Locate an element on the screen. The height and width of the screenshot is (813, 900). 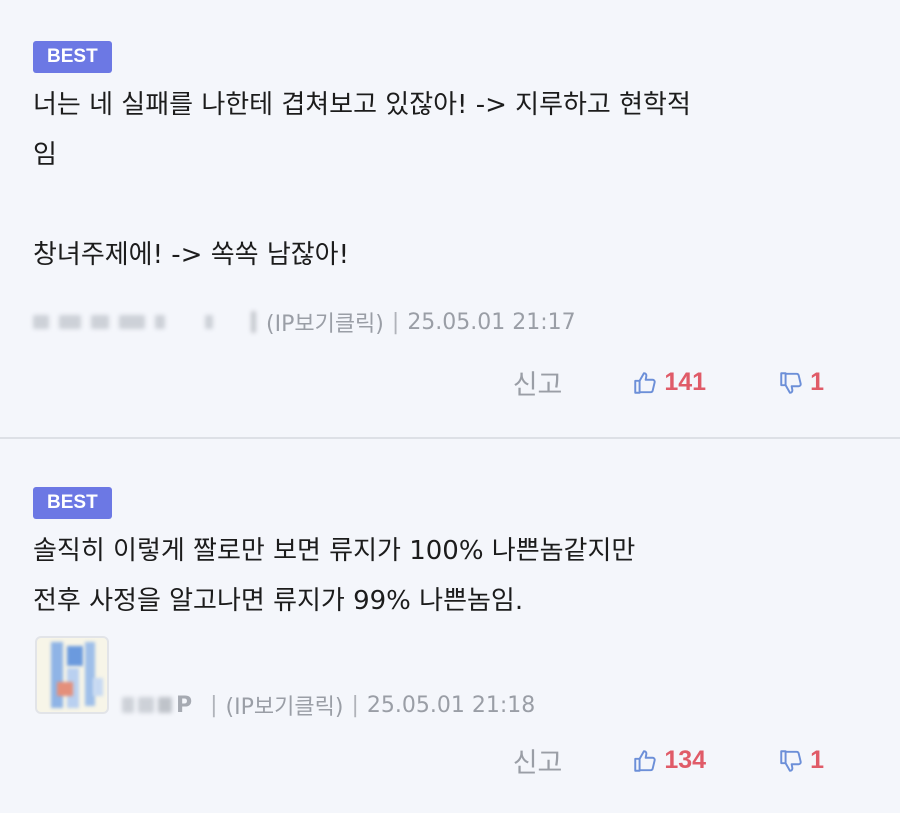
avatar is located at coordinates (72, 675).